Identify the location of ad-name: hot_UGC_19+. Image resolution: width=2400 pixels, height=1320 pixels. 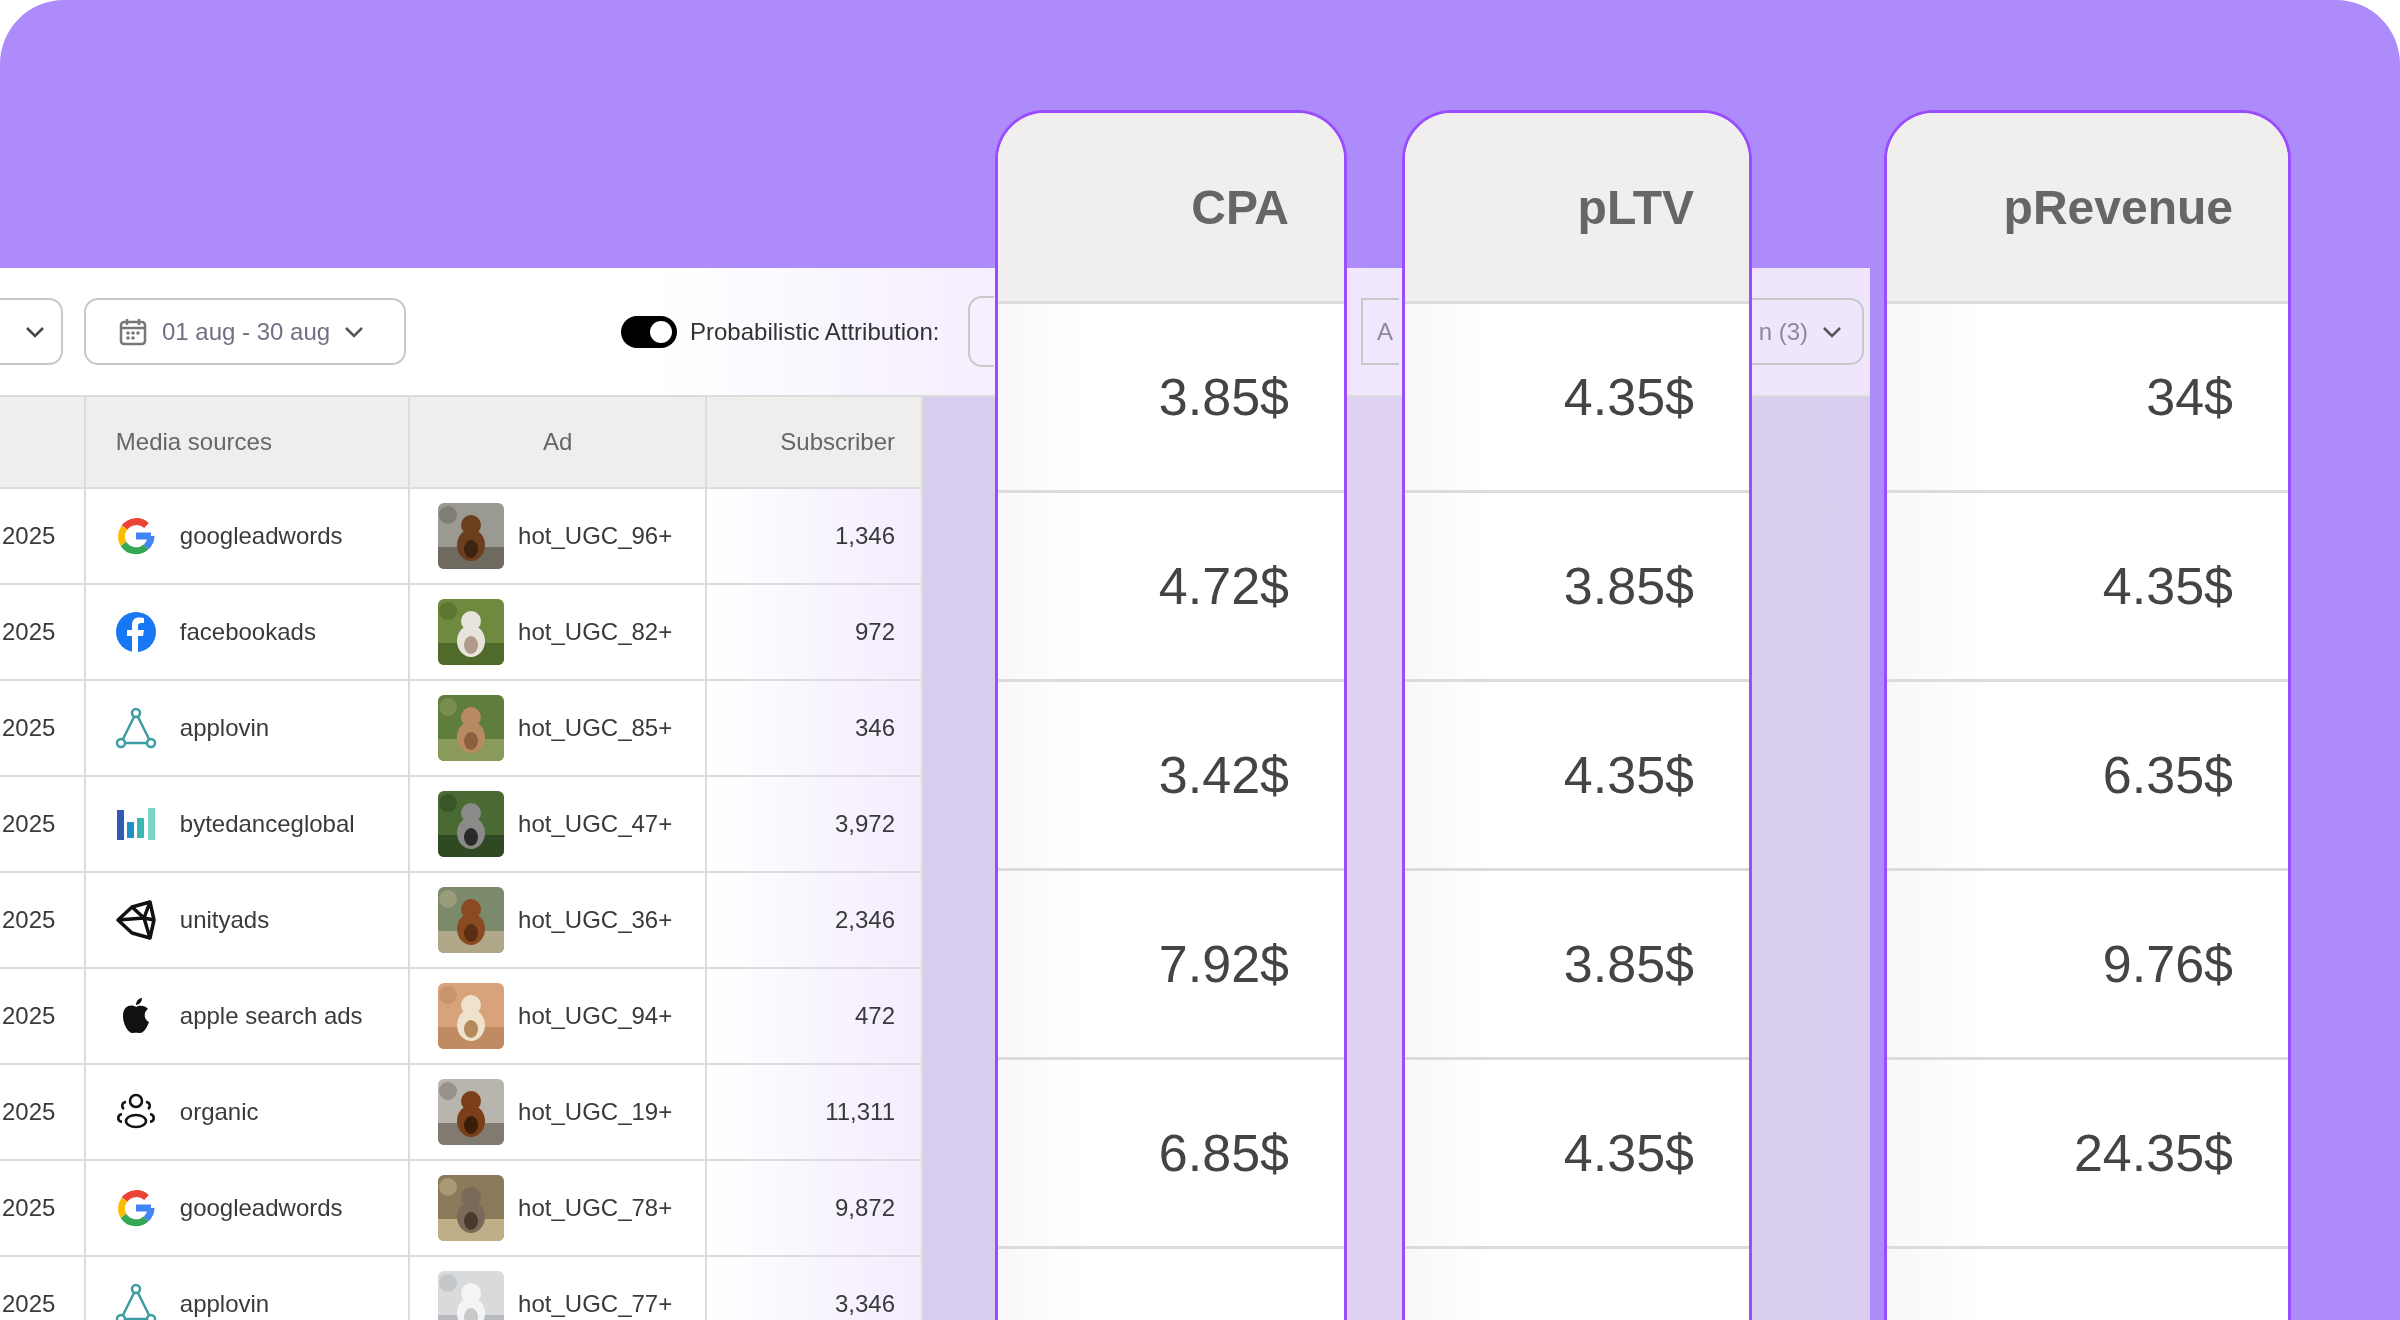
(595, 1112).